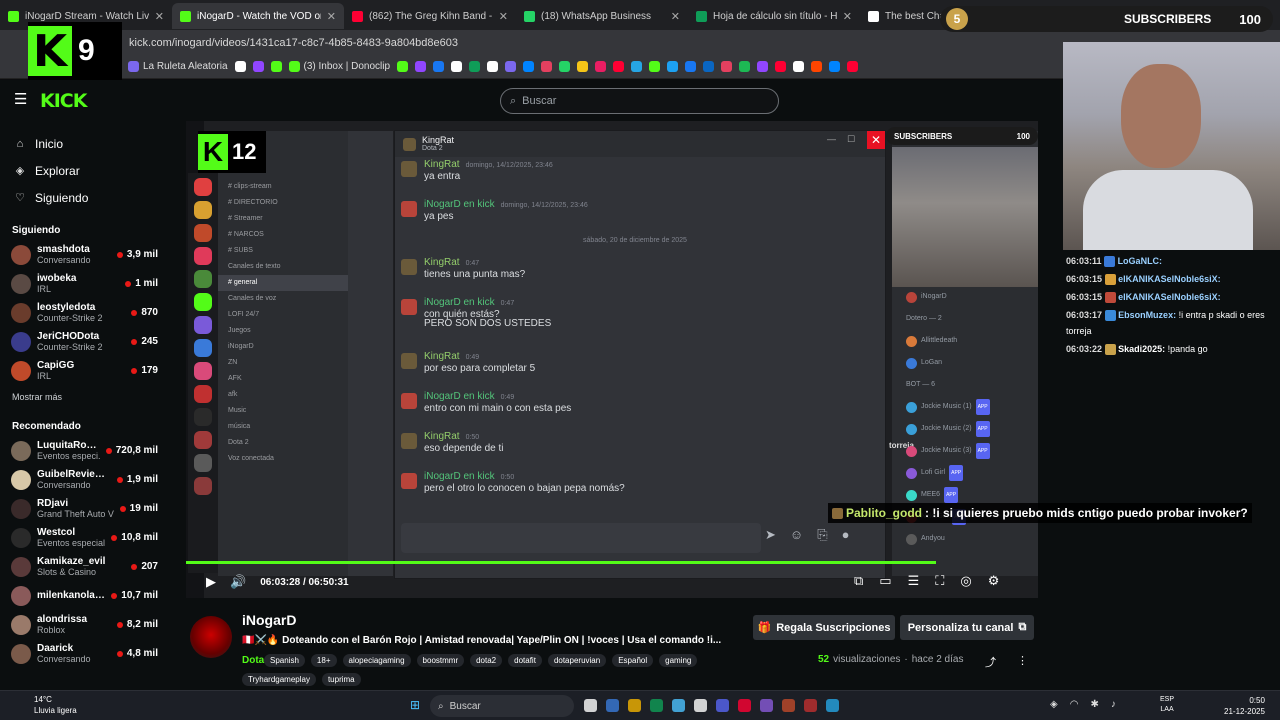 This screenshot has width=1280, height=720. What do you see at coordinates (376, 660) in the screenshot?
I see `tag: alopeciagaming` at bounding box center [376, 660].